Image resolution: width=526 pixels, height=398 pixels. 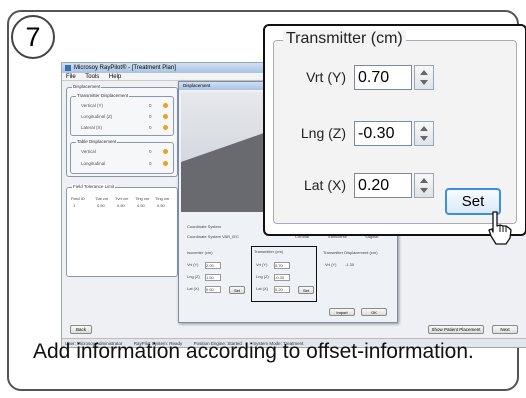 What do you see at coordinates (456, 329) in the screenshot?
I see `show-patient-placement-button: Show Patient Placement` at bounding box center [456, 329].